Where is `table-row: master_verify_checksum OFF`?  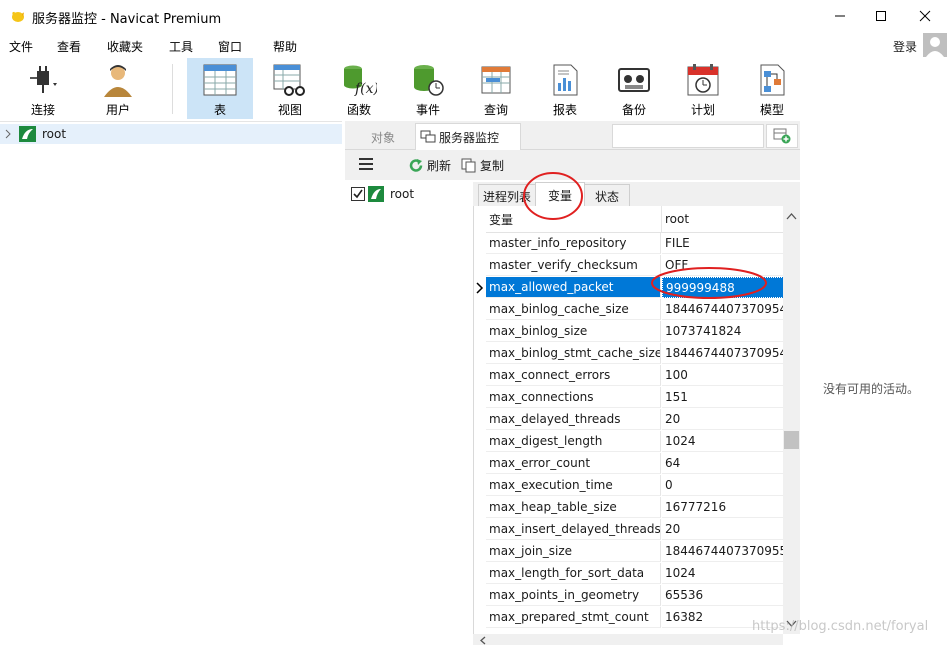 table-row: master_verify_checksum OFF is located at coordinates (629, 266).